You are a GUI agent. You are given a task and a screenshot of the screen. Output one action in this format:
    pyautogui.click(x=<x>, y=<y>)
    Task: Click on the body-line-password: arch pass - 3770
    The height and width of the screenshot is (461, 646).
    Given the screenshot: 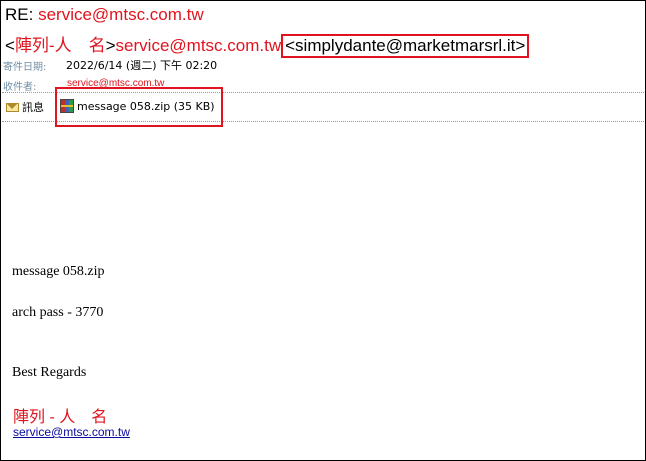 What is the action you would take?
    pyautogui.click(x=58, y=312)
    